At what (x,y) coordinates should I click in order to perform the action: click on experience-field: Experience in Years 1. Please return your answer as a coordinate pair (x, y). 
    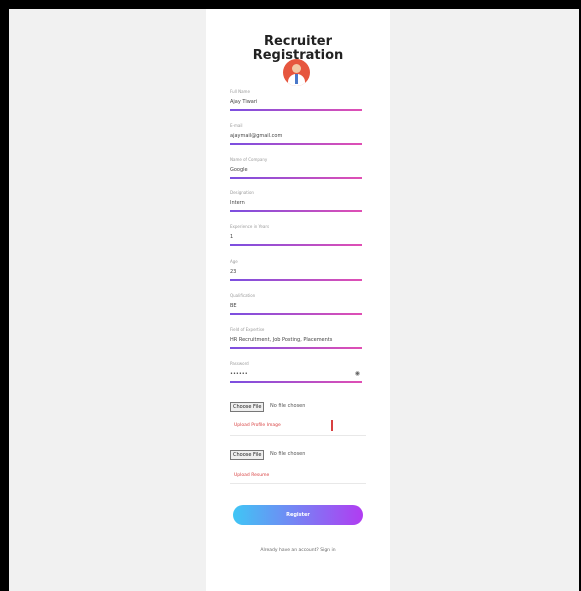
    Looking at the image, I should click on (296, 239).